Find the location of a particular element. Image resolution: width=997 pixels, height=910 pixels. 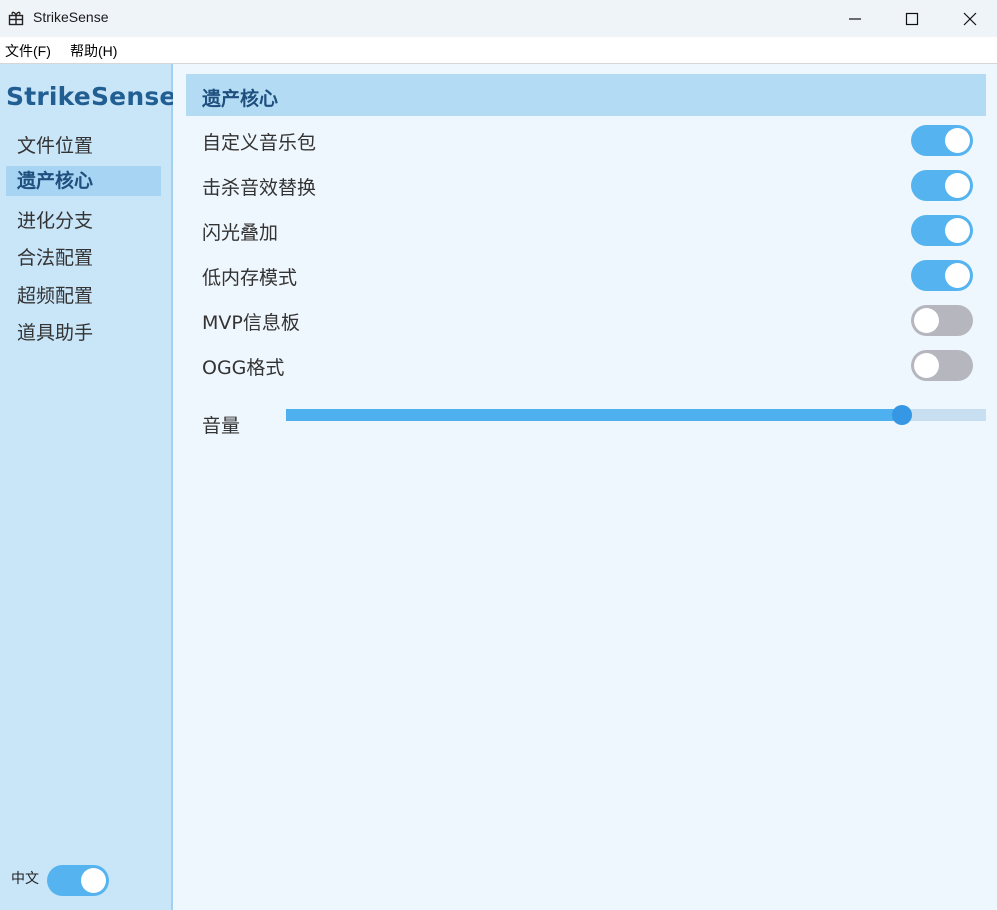

minimize-button is located at coordinates (855, 18).